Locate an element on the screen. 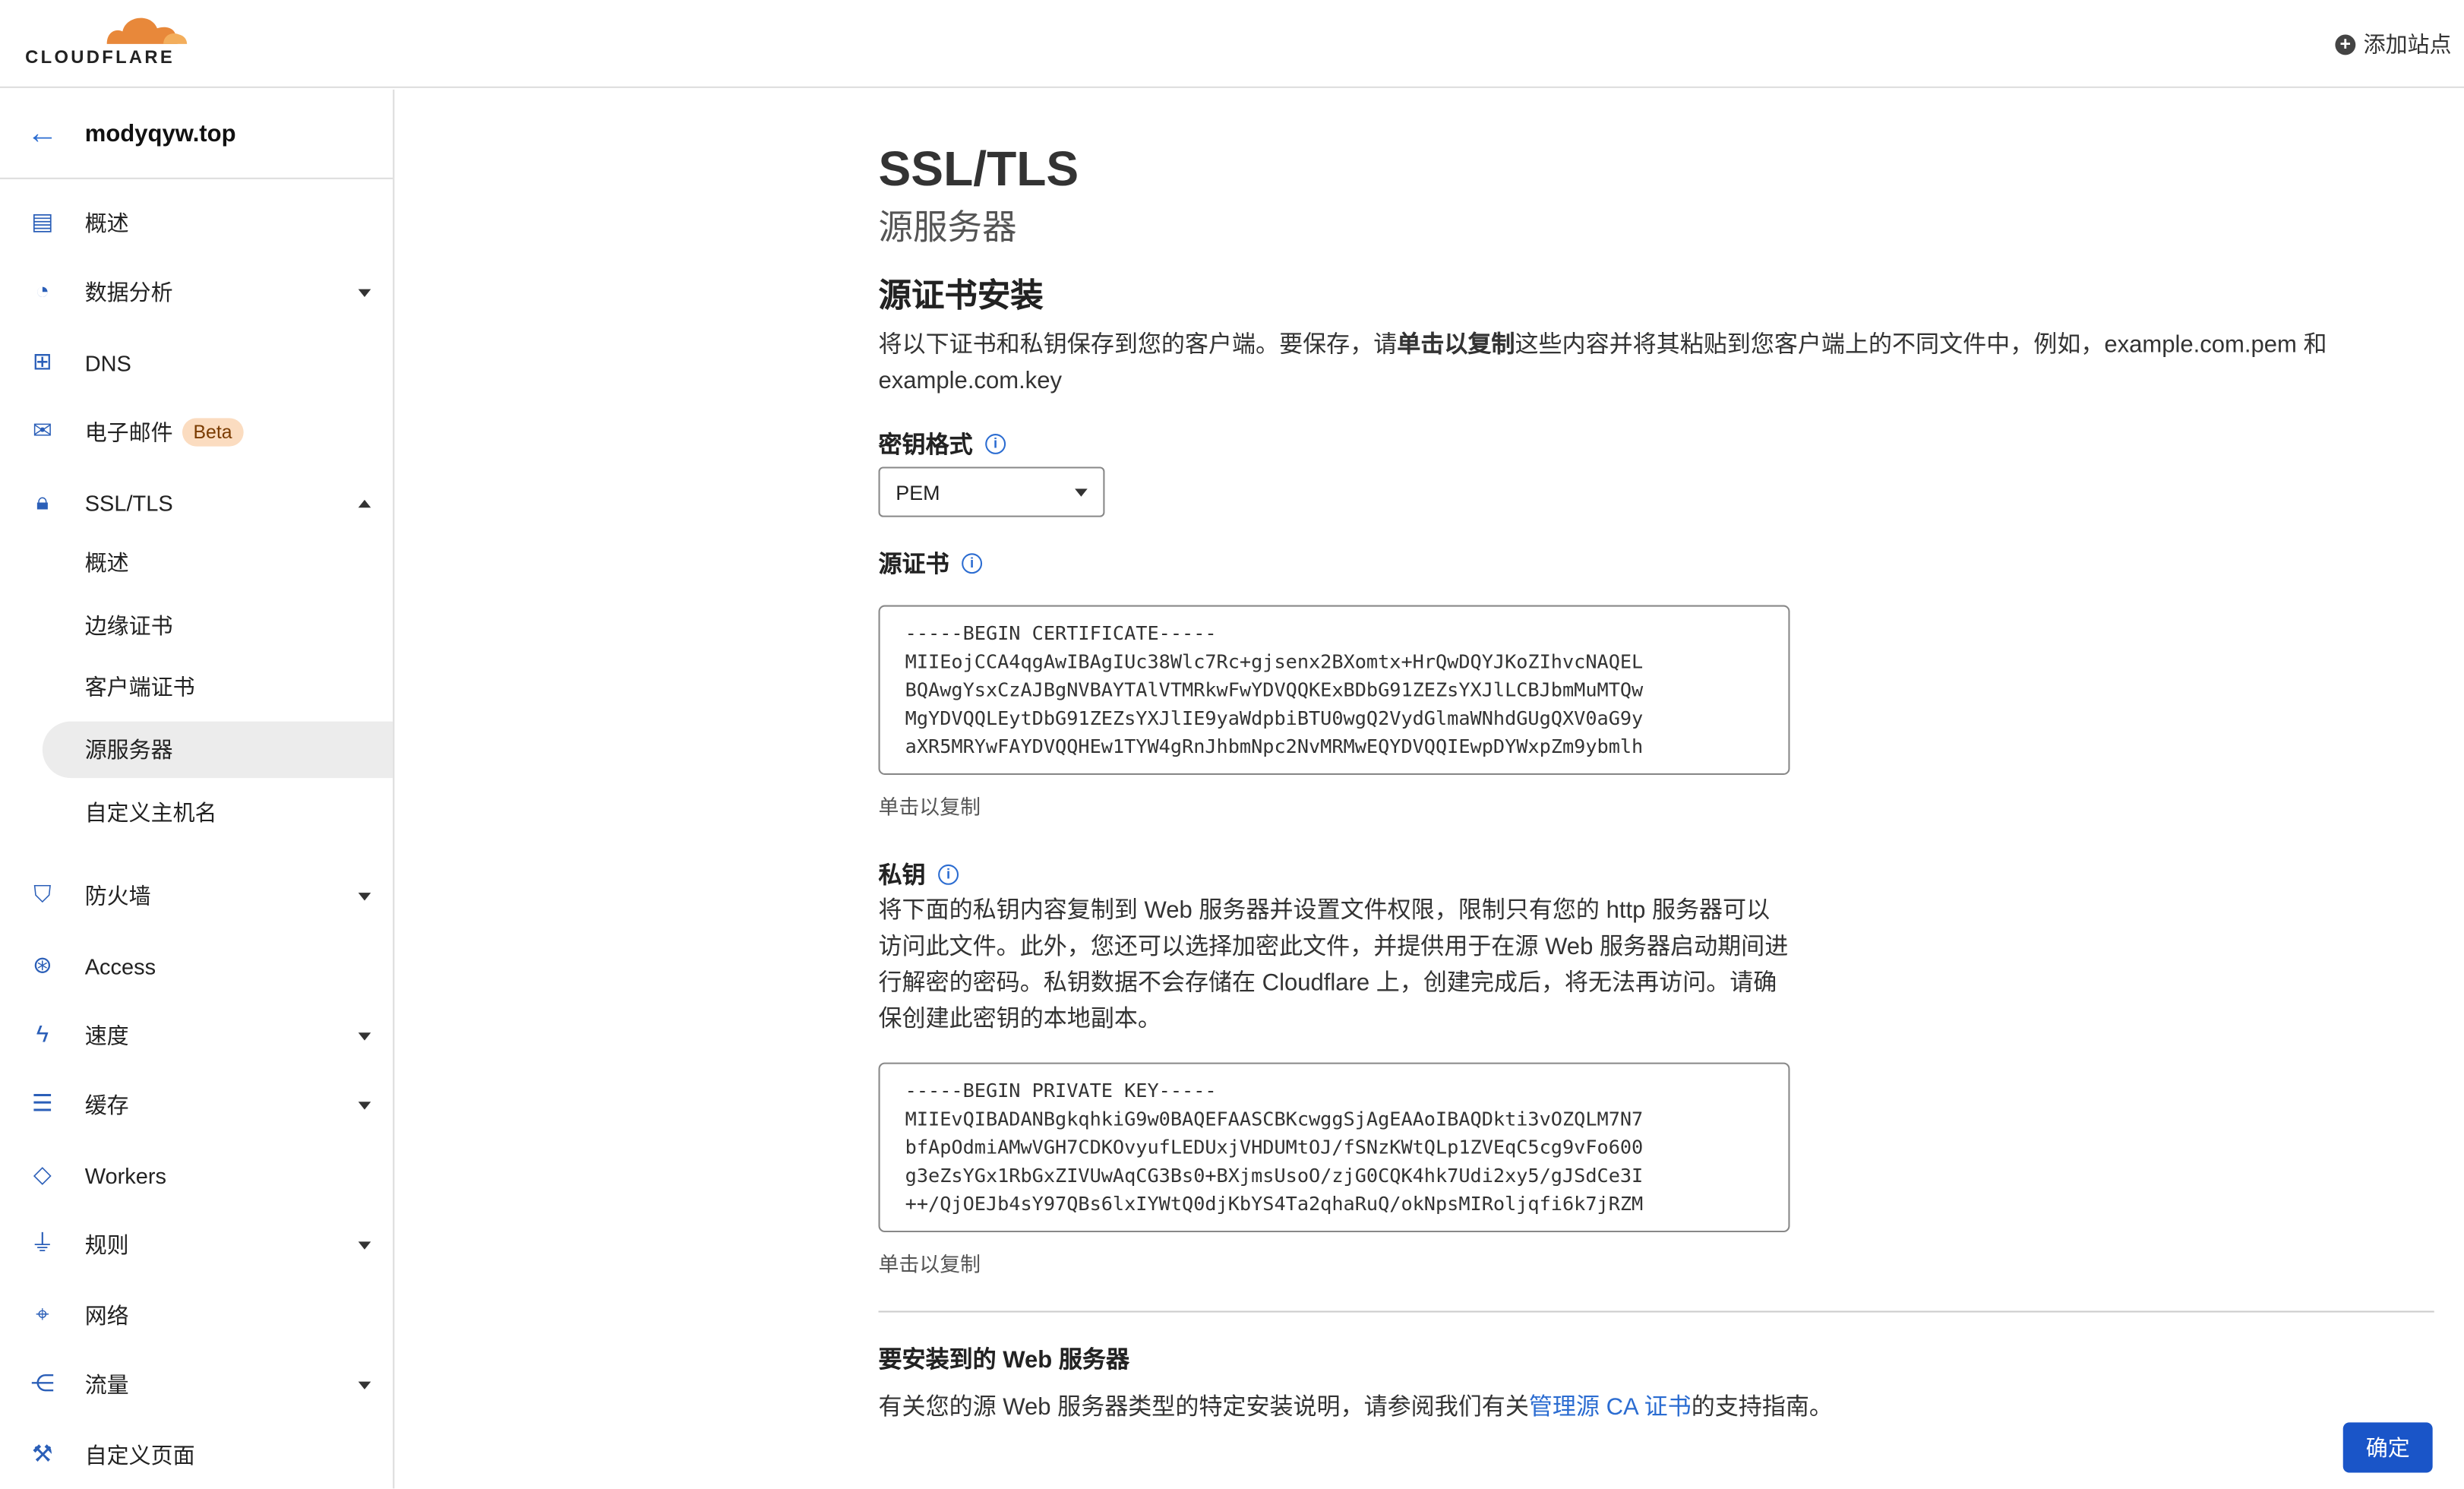  ssl-subitem-3: 源服务器 is located at coordinates (217, 750).